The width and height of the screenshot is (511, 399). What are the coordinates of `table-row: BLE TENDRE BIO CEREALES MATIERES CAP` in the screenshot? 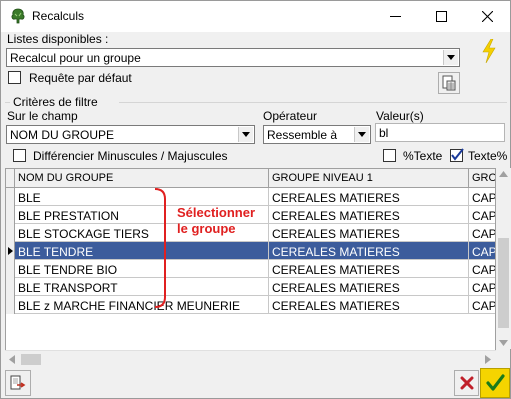 It's located at (250, 269).